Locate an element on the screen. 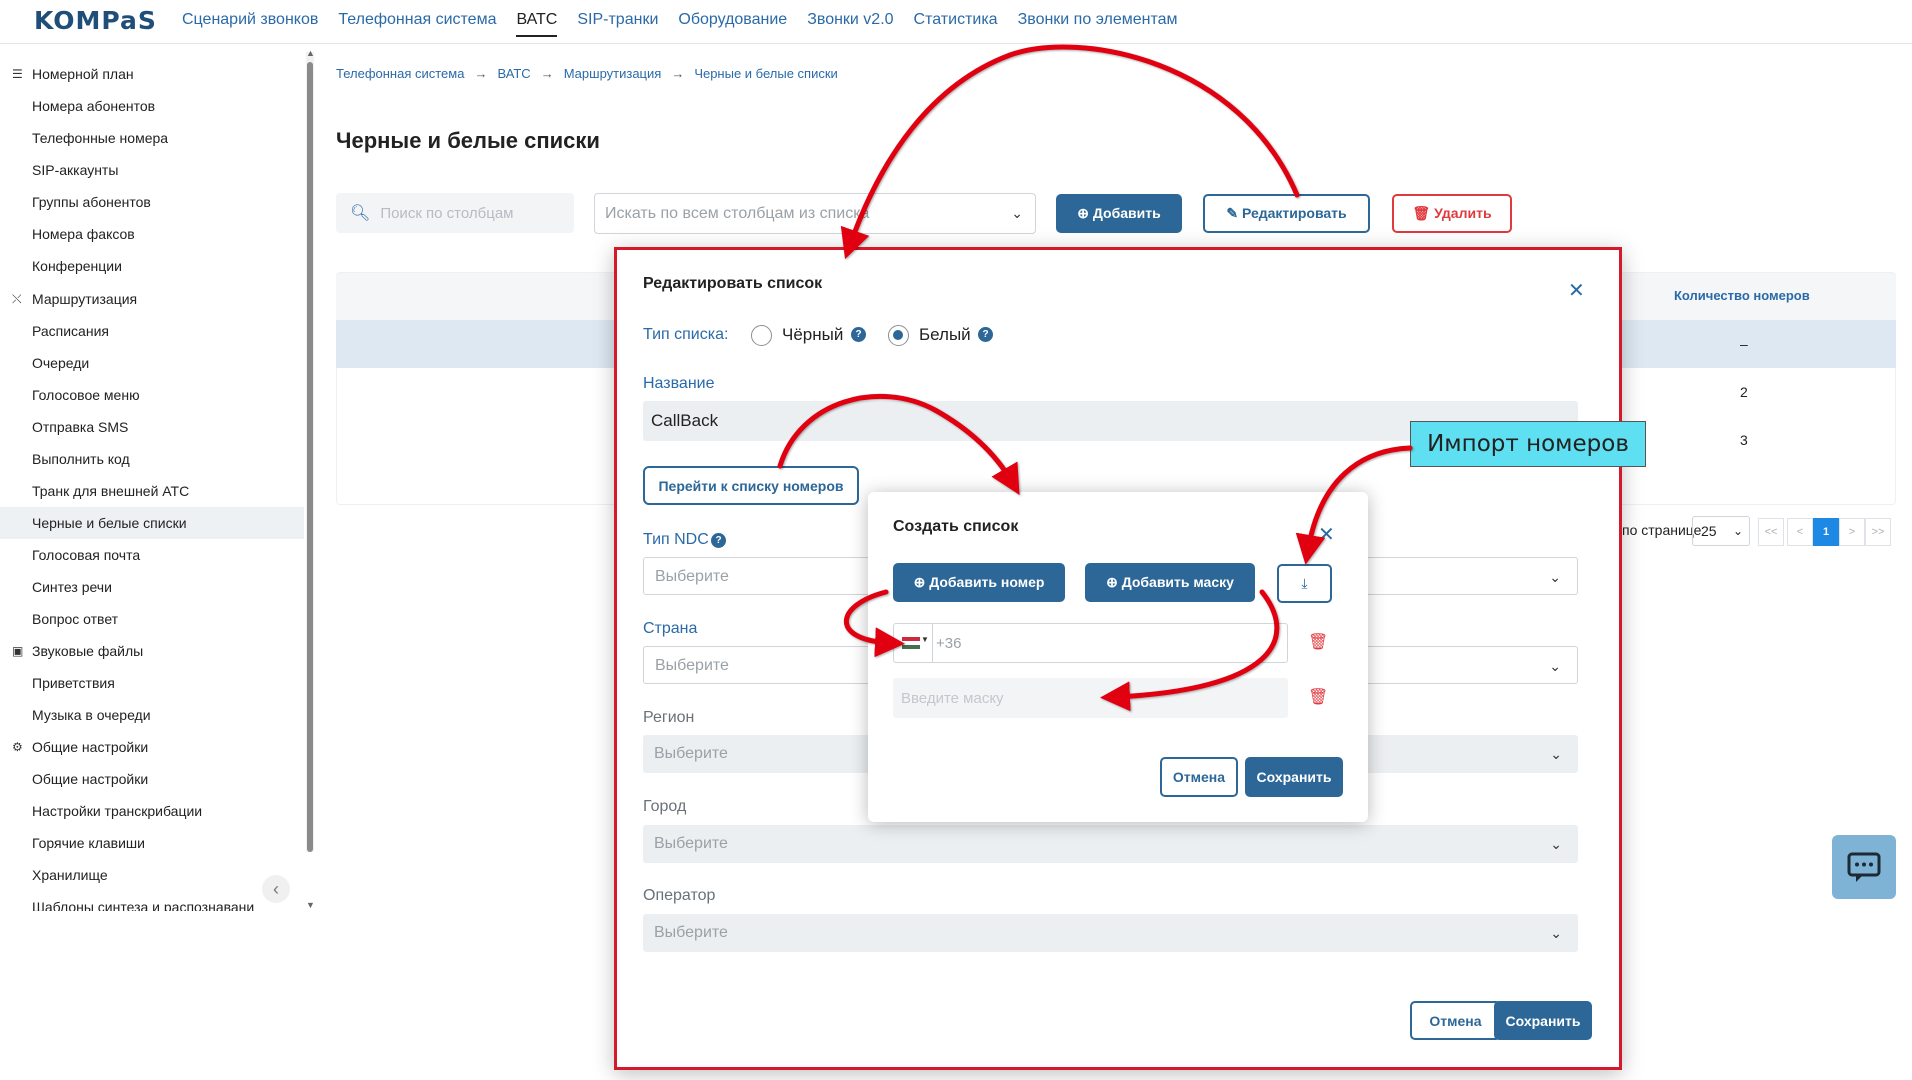 This screenshot has height=1080, width=1912. nav-equipment: Оборудование is located at coordinates (732, 24).